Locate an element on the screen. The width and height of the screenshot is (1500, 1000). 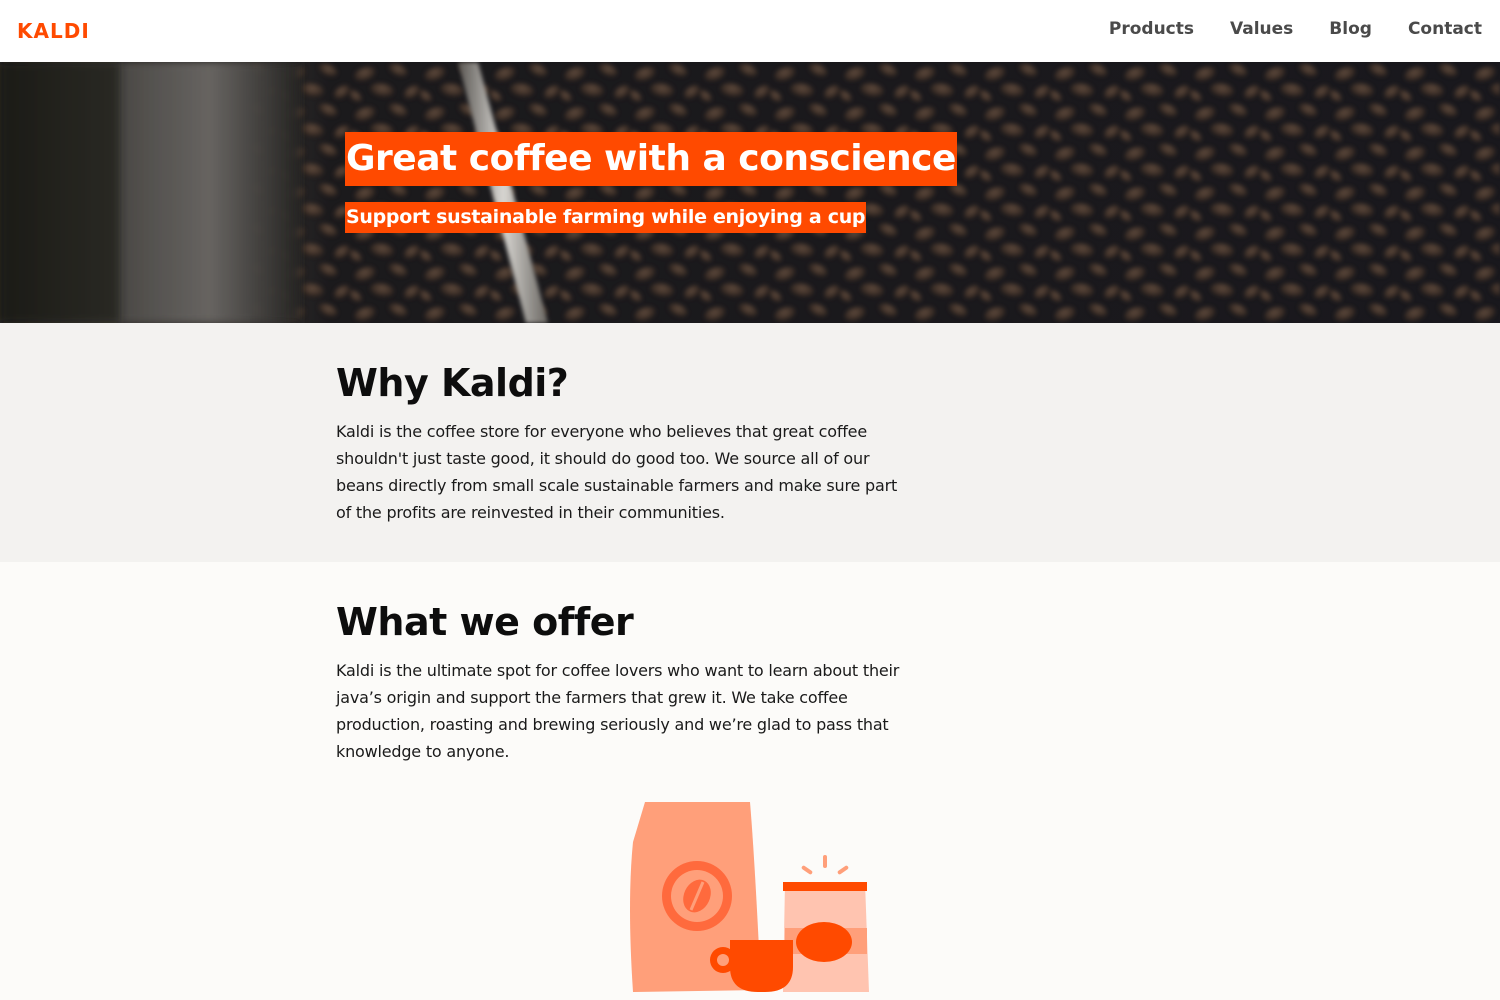
nav-item-values: Values is located at coordinates (1261, 29).